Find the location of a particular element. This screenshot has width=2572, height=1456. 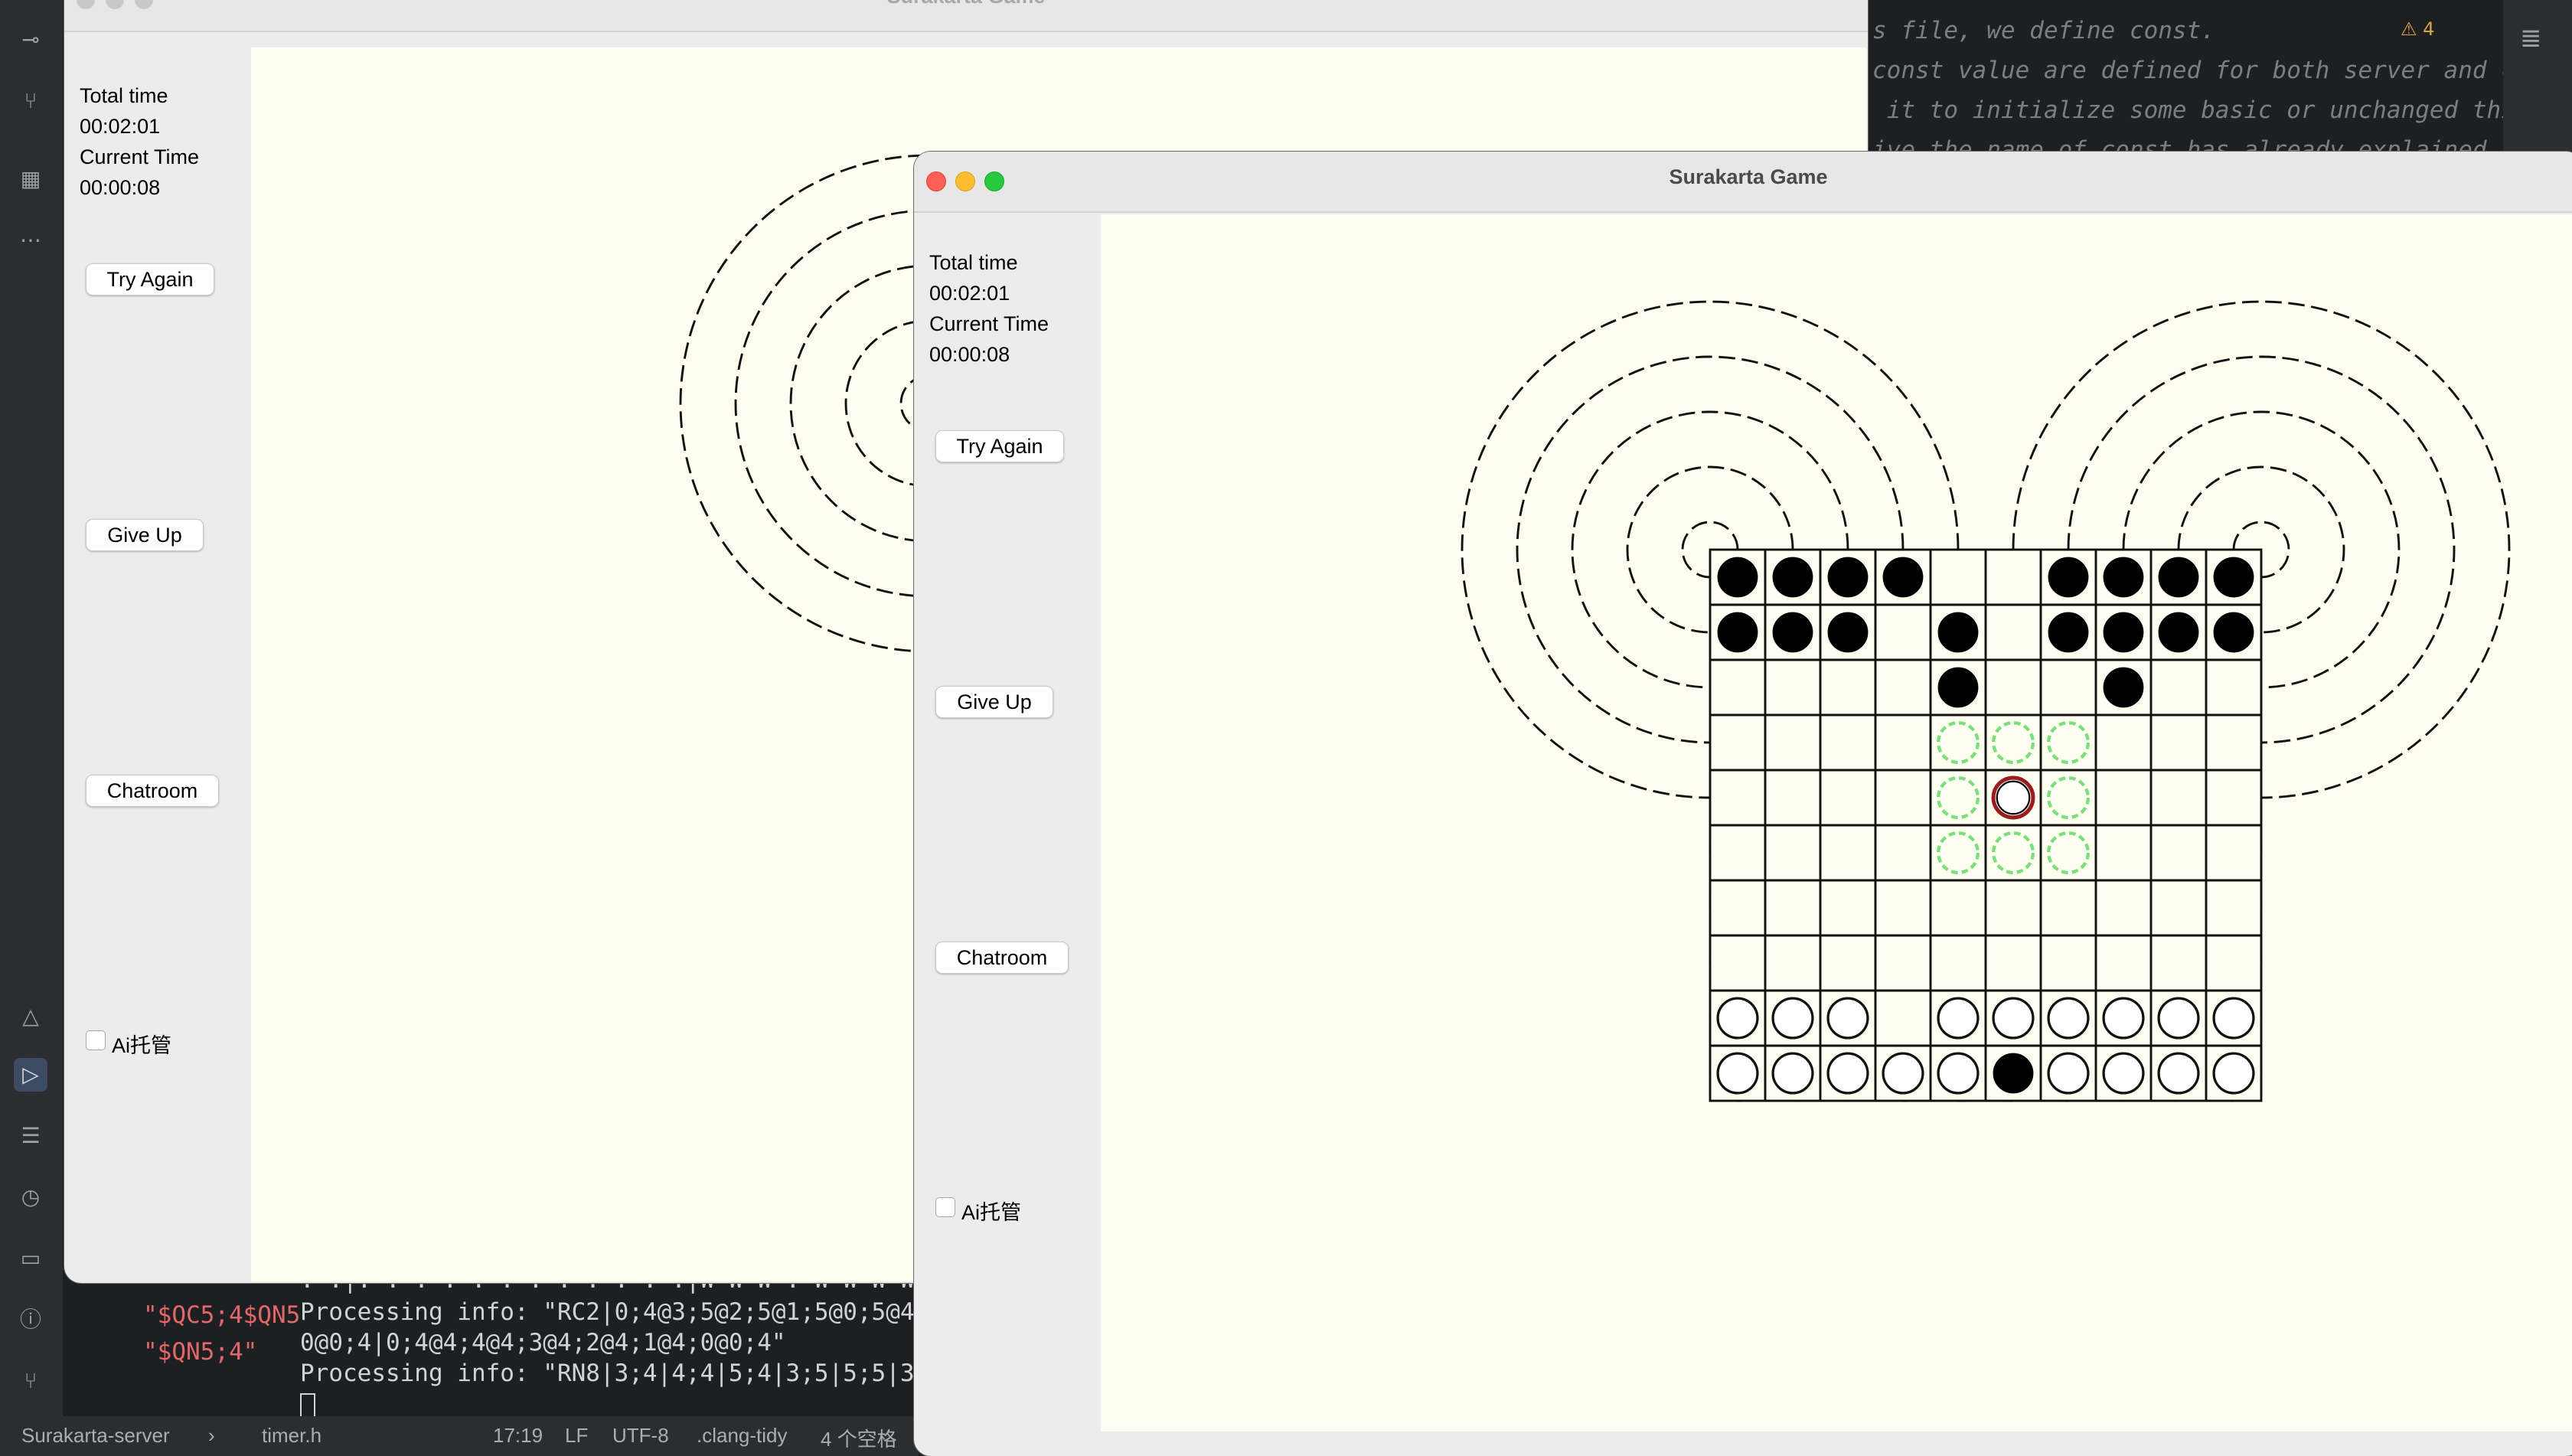

database-icon: ≣ is located at coordinates (2531, 38).